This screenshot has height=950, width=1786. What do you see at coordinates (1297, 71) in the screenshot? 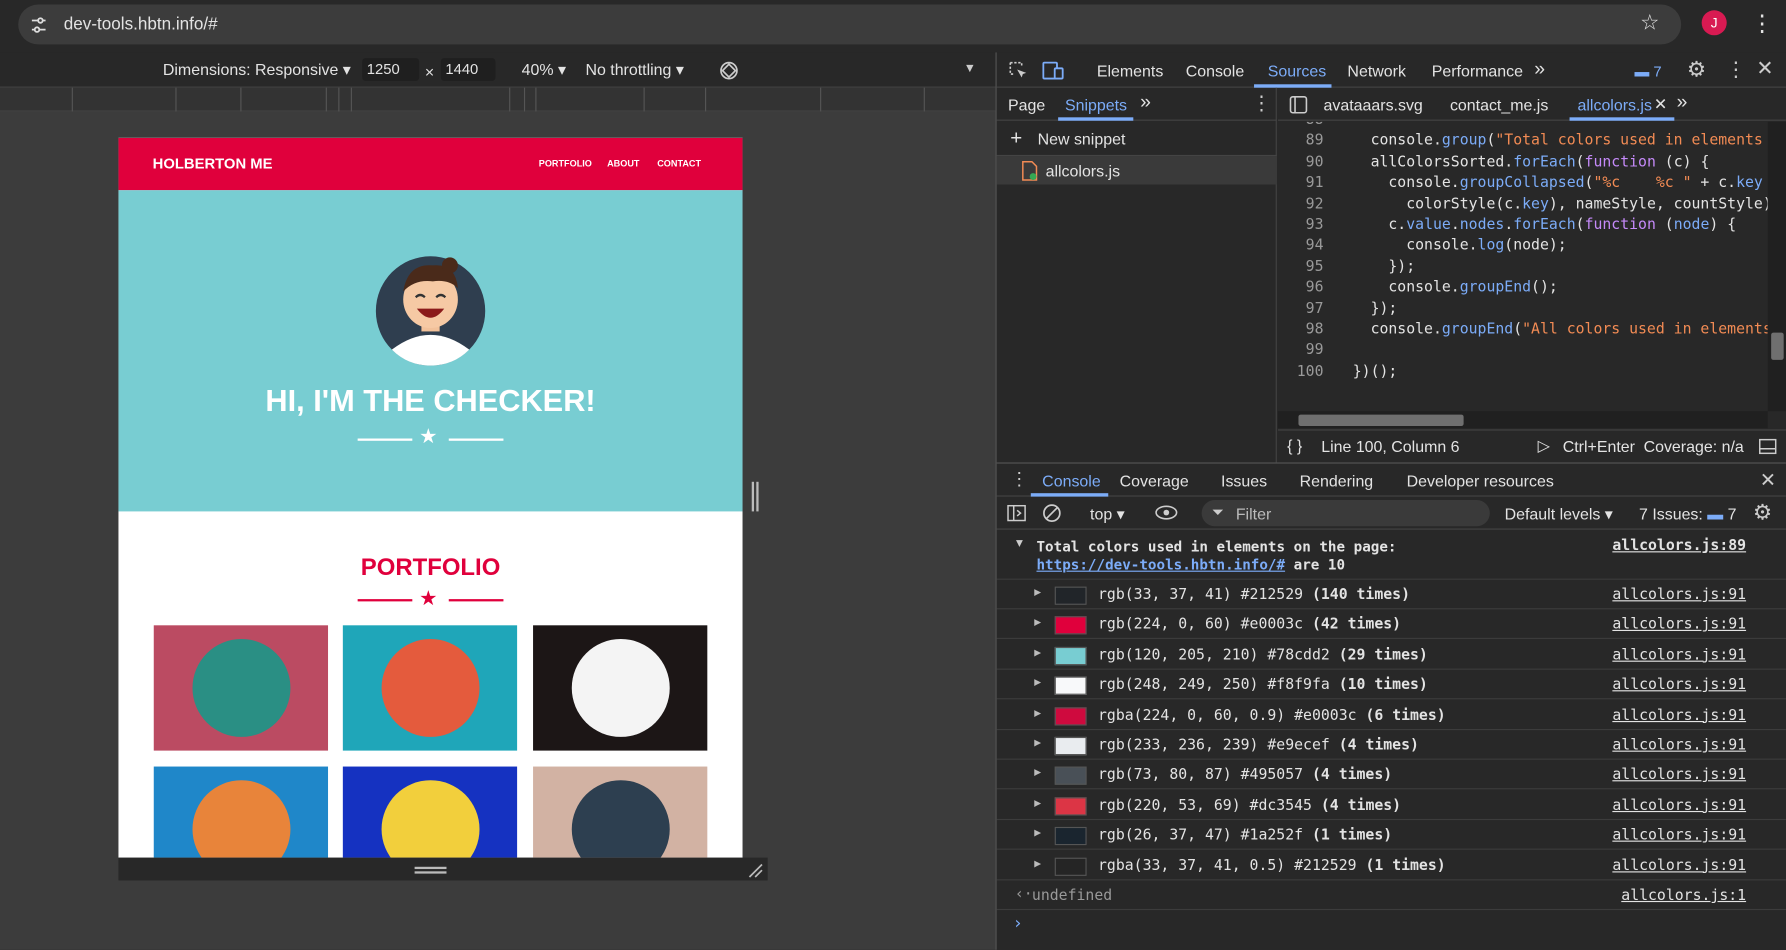
I see `tab-sources: Sources` at bounding box center [1297, 71].